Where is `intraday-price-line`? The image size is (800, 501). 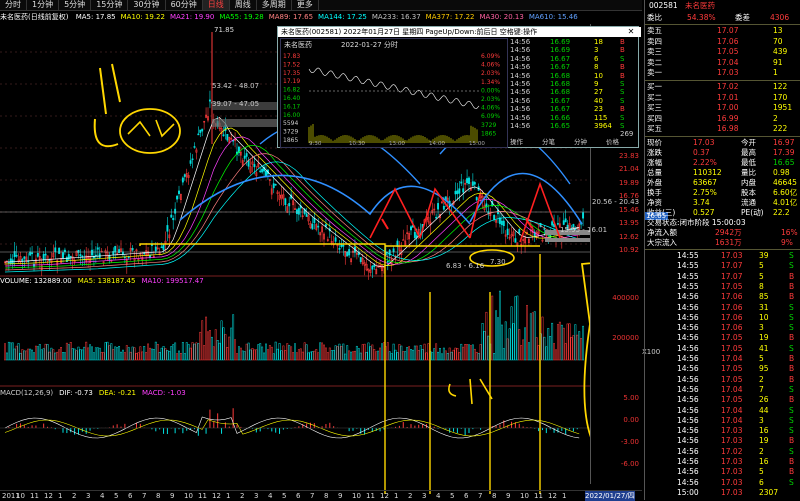 intraday-price-line is located at coordinates (394, 88).